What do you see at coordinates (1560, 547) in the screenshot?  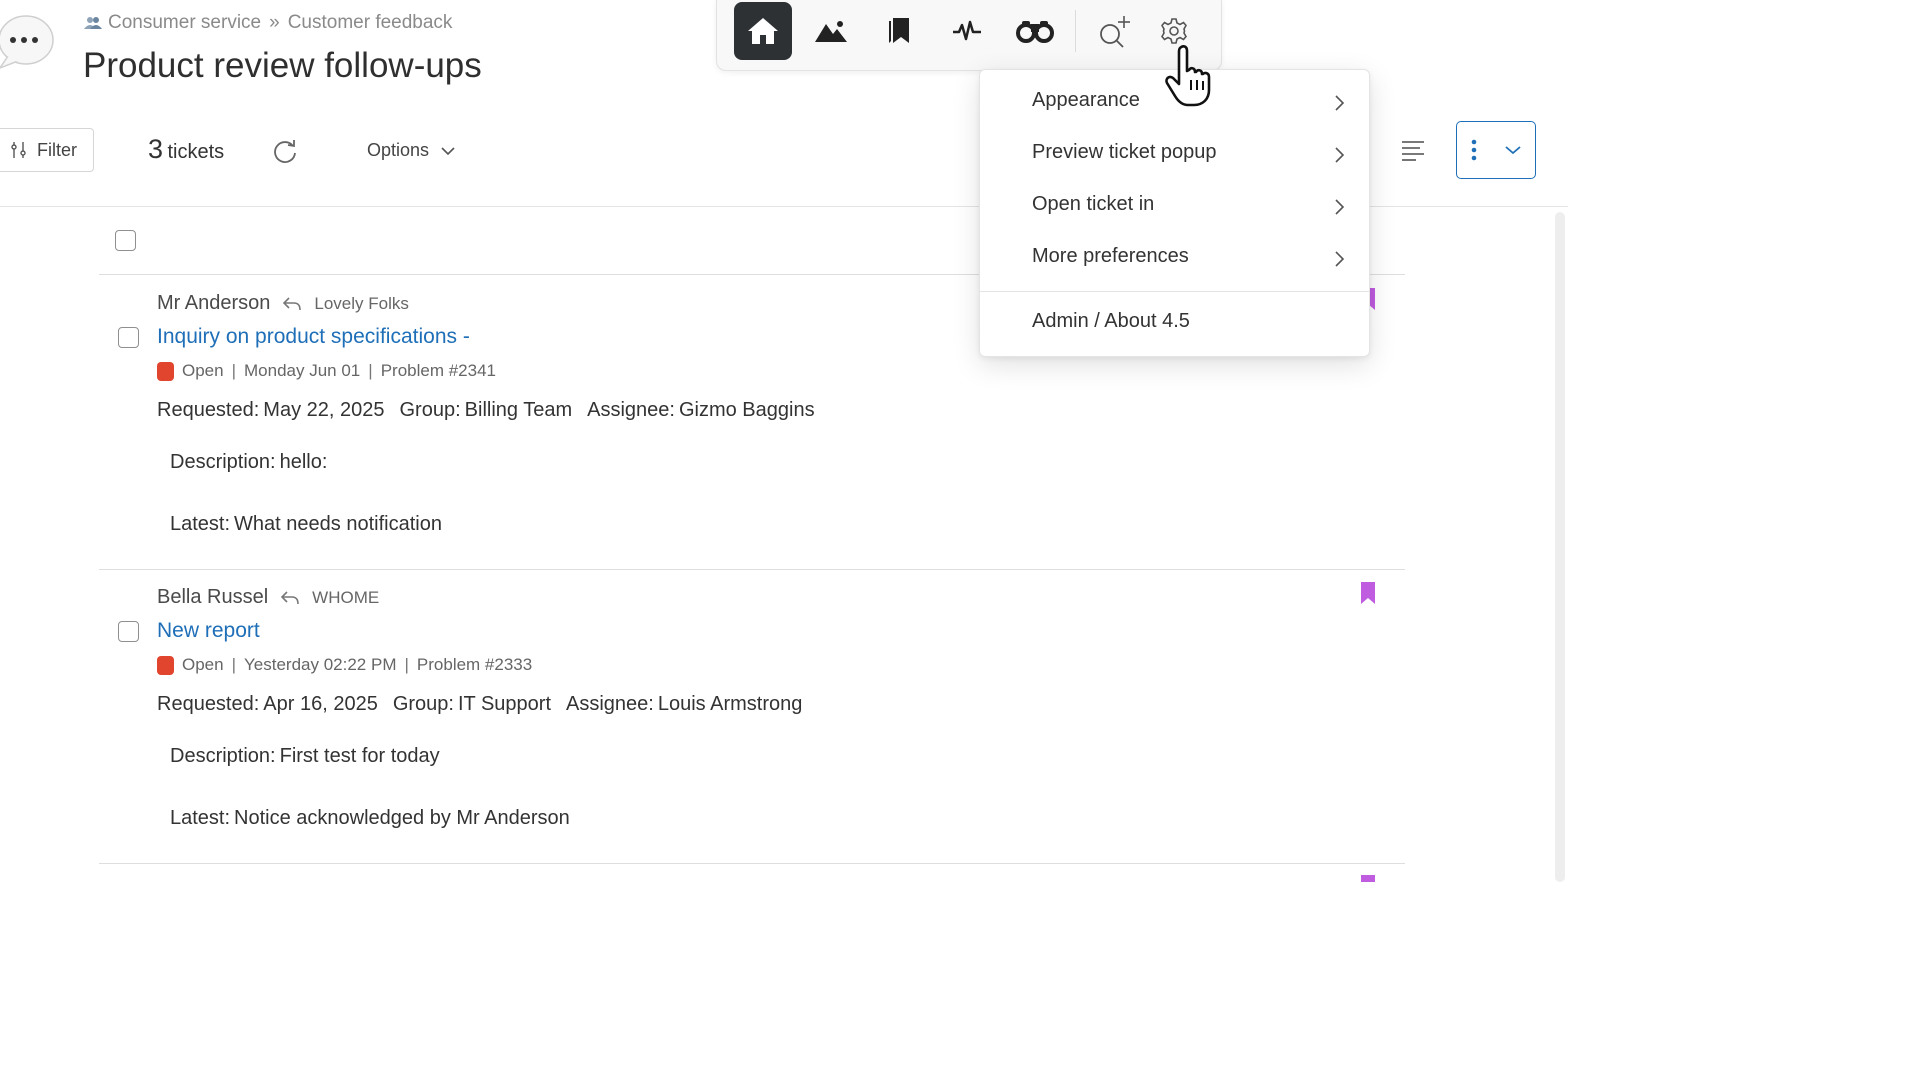 I see `scrollbar` at bounding box center [1560, 547].